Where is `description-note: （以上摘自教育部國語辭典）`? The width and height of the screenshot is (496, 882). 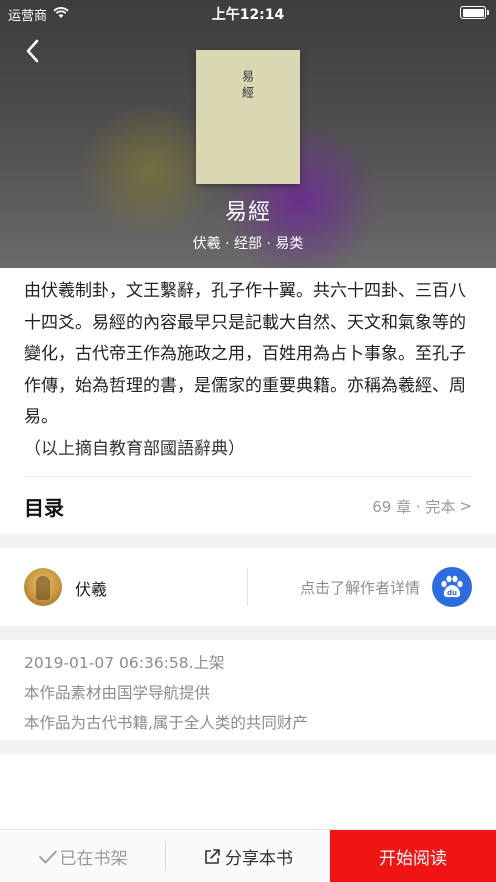
description-note: （以上摘自教育部國語辭典） is located at coordinates (134, 448).